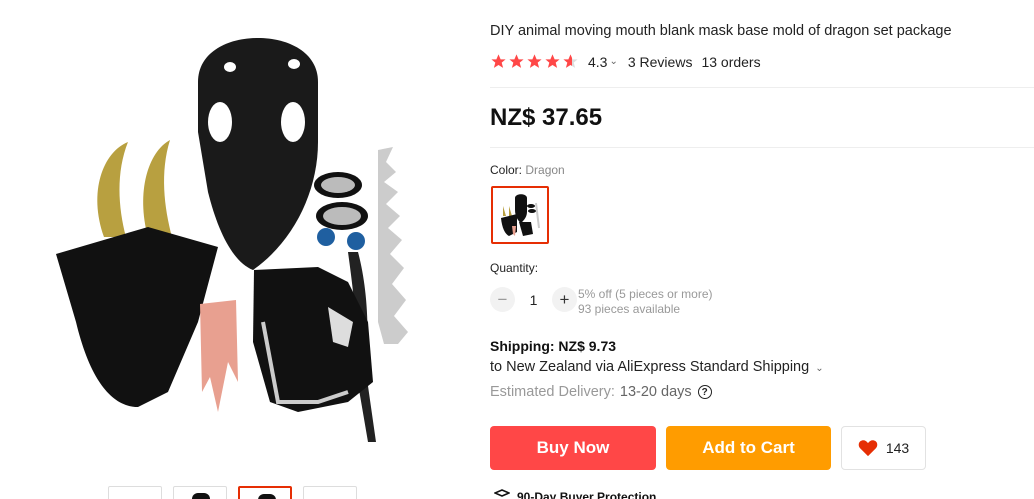 The width and height of the screenshot is (1034, 499). Describe the element at coordinates (265, 492) in the screenshot. I see `thumbnail-3-selected` at that location.